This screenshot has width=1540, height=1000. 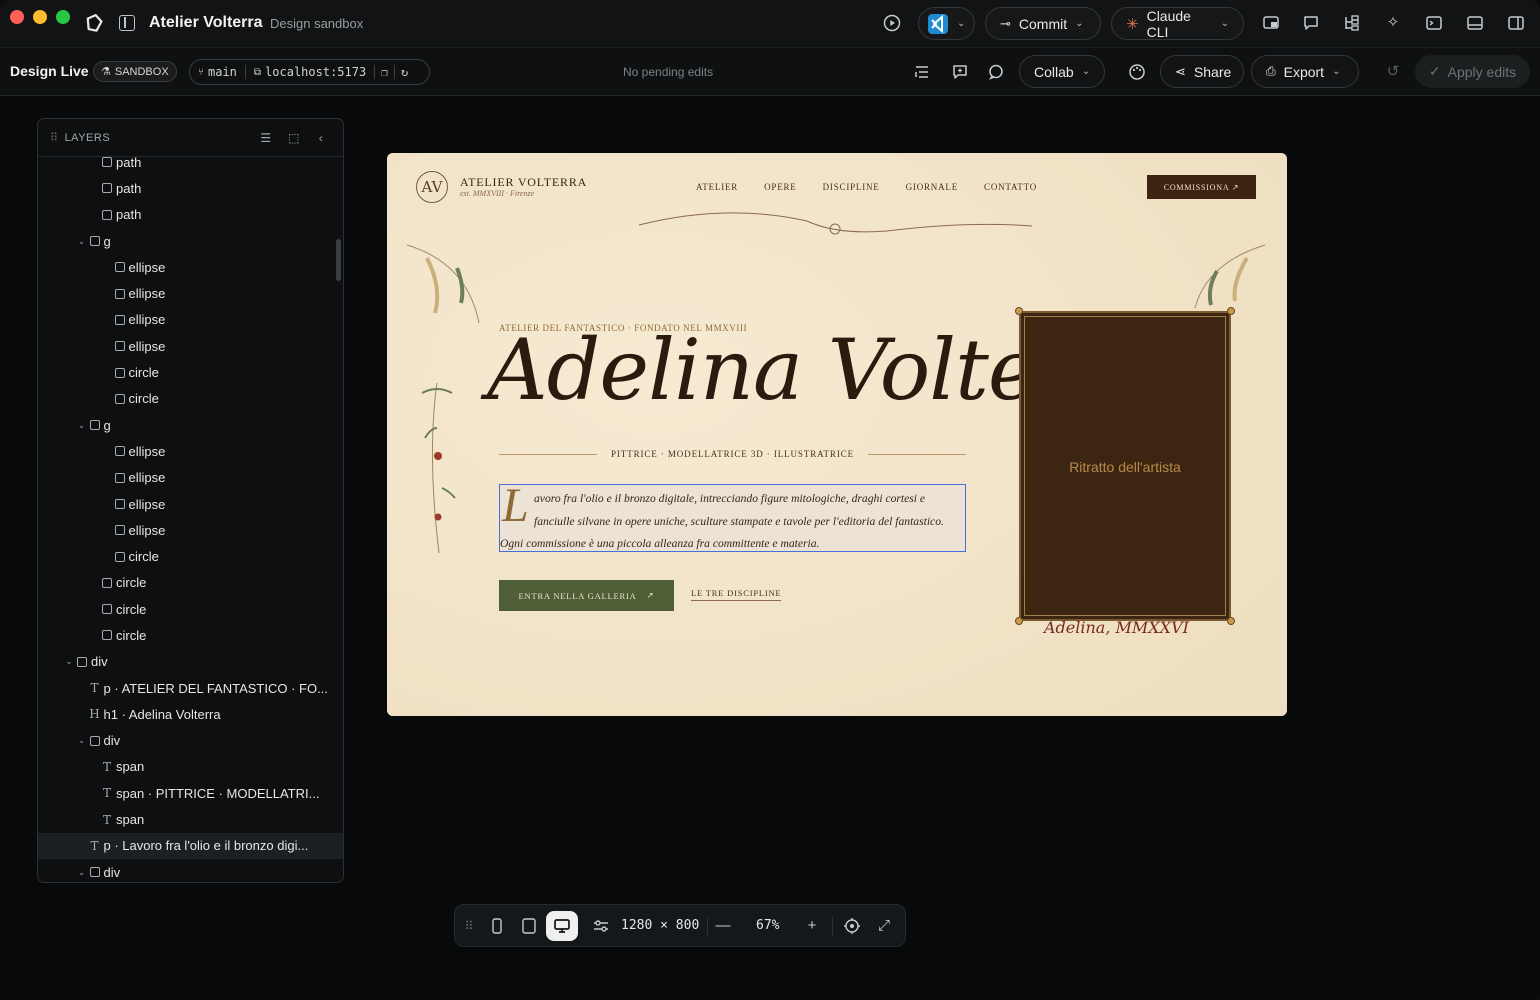 I want to click on url-link: ⧉ localhost:5173, so click(x=310, y=72).